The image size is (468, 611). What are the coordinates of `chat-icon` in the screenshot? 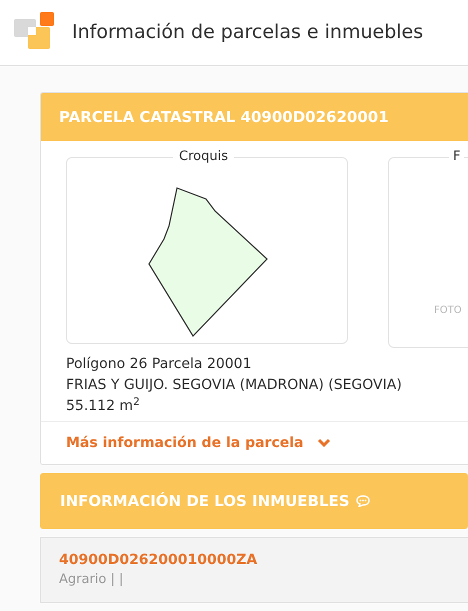 It's located at (363, 501).